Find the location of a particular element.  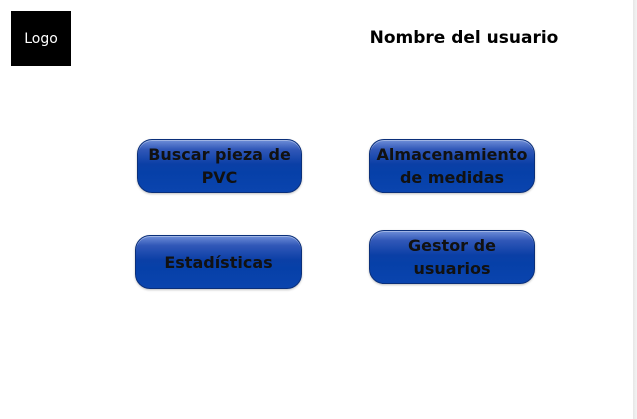

logo-text: Logo is located at coordinates (41, 38).